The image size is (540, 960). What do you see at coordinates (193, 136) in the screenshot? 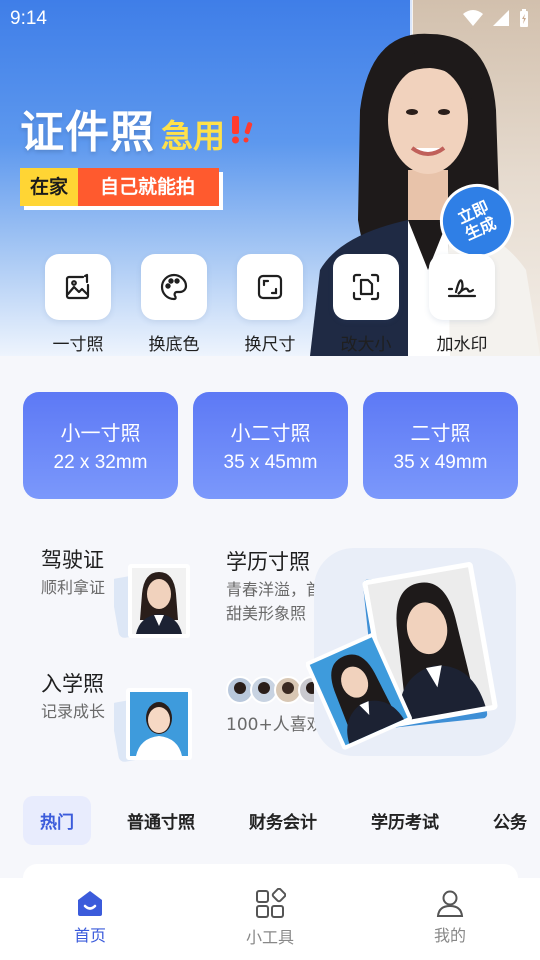
I see `hero-title-sub: 急用` at bounding box center [193, 136].